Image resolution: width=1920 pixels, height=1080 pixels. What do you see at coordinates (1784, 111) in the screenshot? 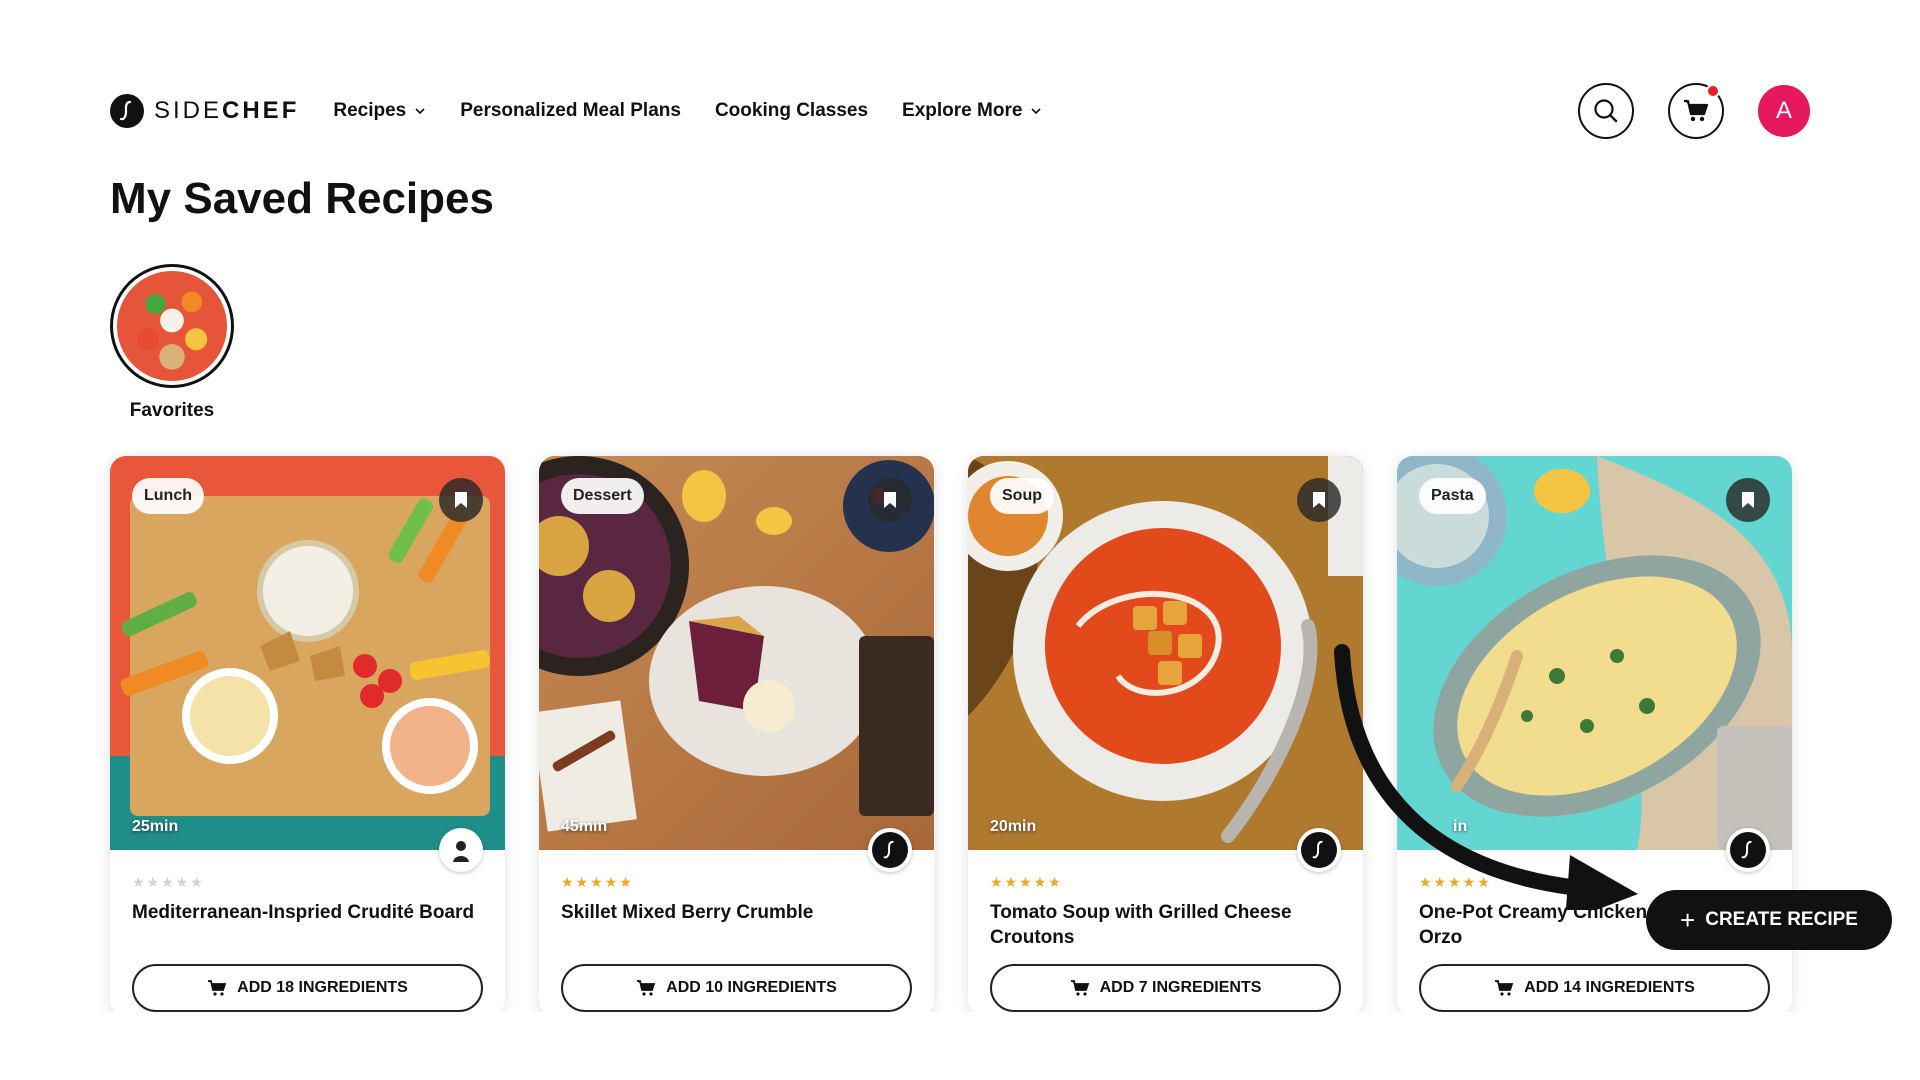
I see `user-avatar: A` at bounding box center [1784, 111].